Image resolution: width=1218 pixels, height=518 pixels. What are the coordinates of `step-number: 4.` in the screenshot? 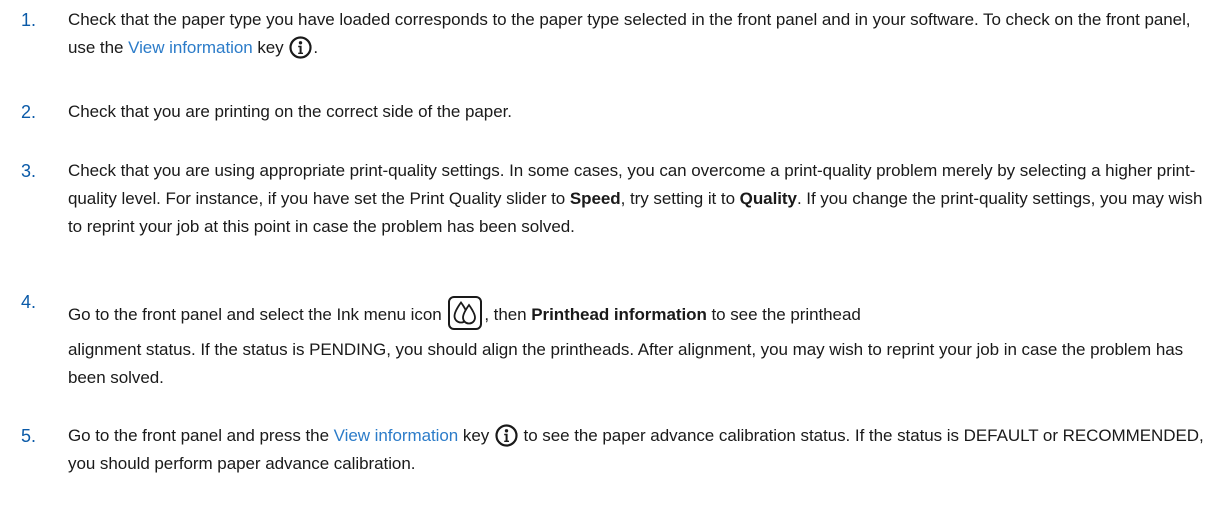 It's located at (29, 302).